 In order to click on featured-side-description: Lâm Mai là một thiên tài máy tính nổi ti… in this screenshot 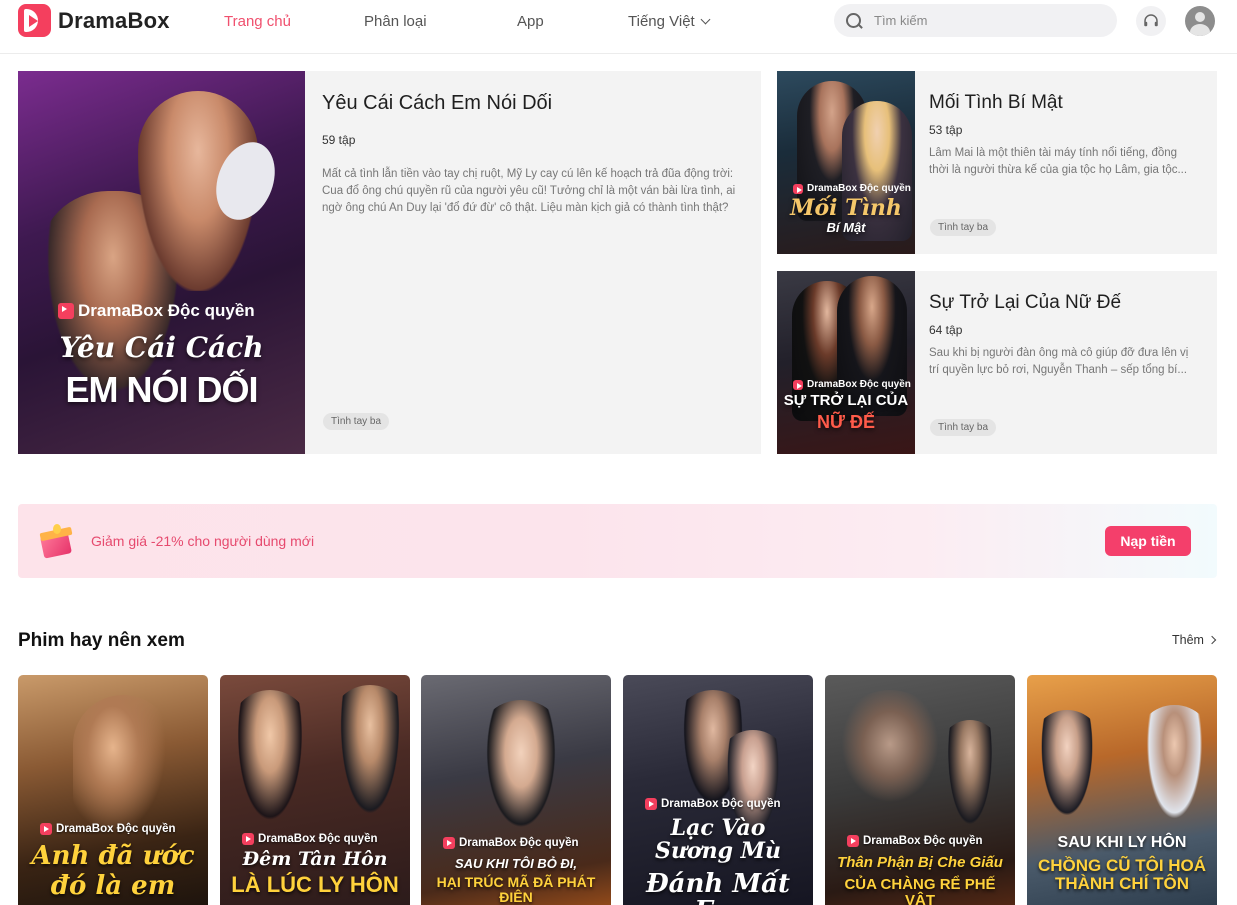, I will do `click(1058, 161)`.